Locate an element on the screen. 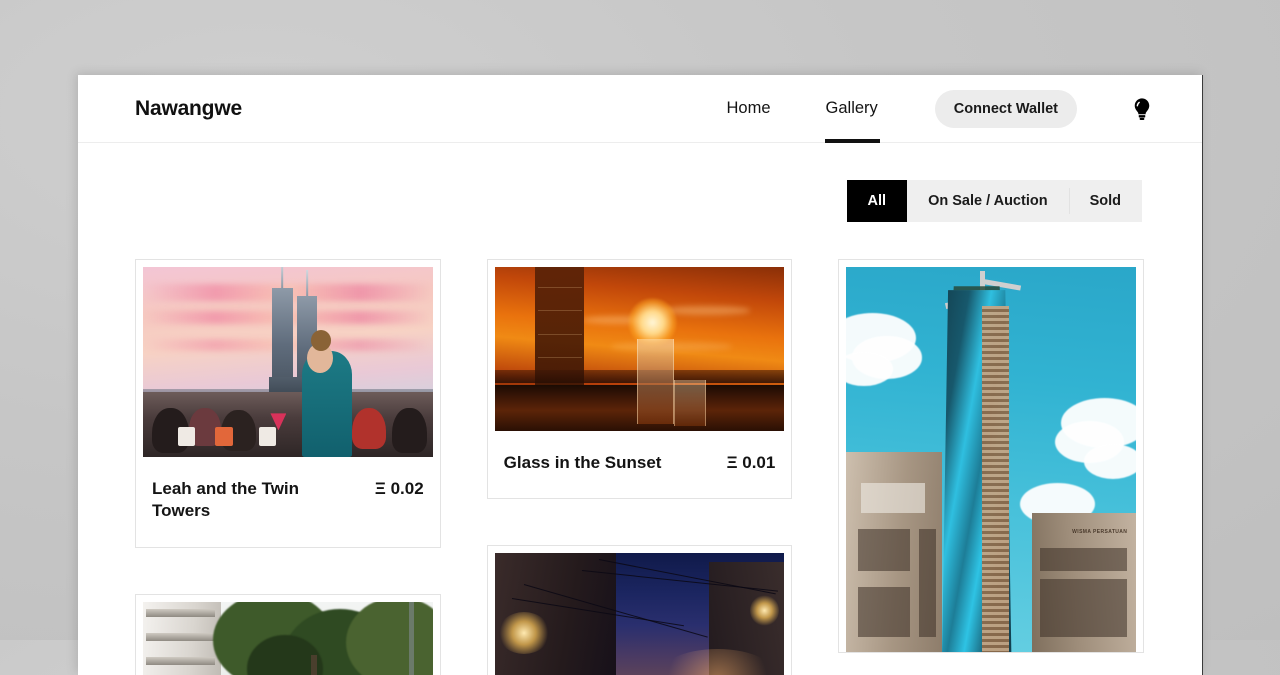 The image size is (1280, 675). artwork-card: WISMA PERSATUAN is located at coordinates (991, 456).